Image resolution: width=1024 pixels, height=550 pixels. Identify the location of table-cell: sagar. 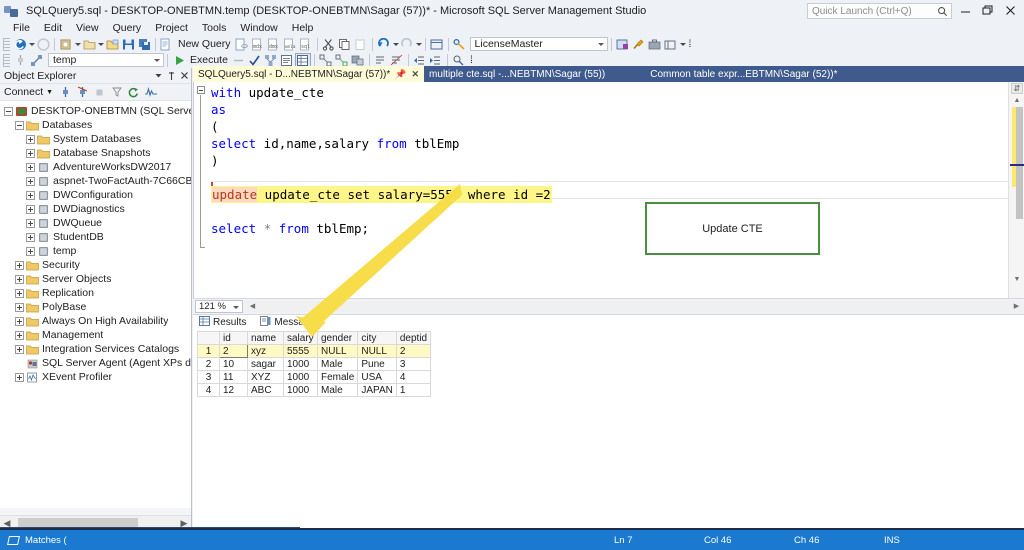
(265, 364).